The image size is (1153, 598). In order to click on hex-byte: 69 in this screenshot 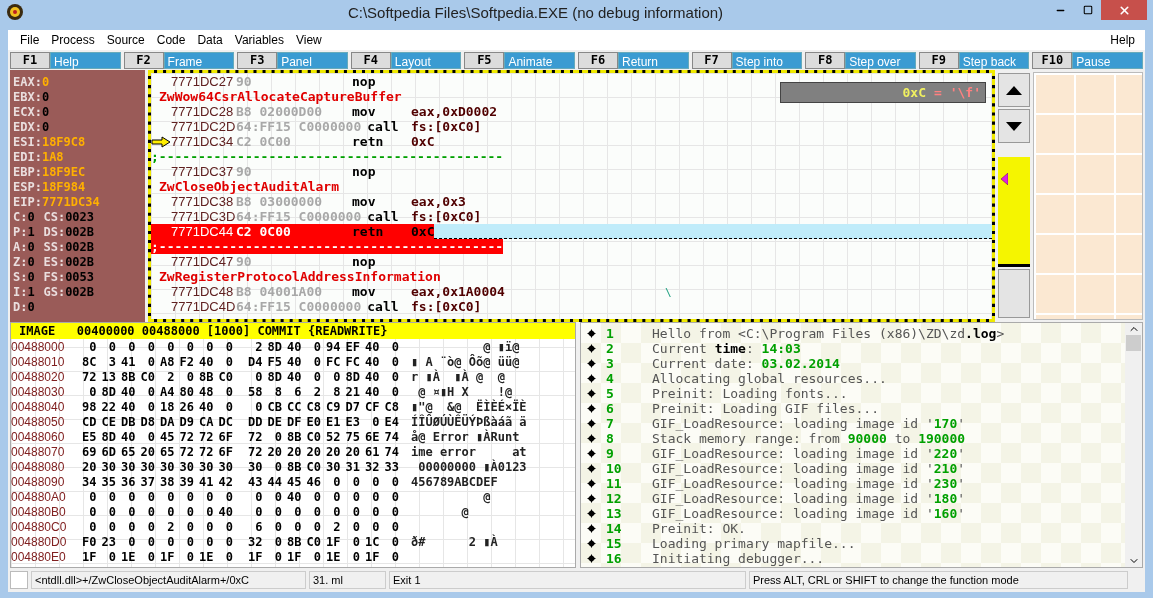, I will do `click(89, 452)`.